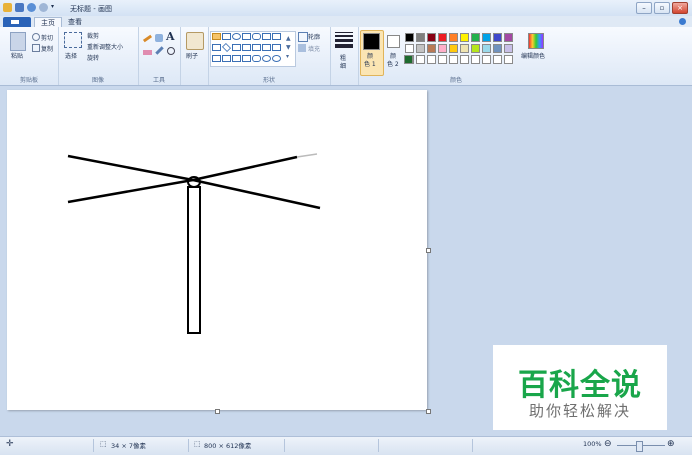  What do you see at coordinates (344, 56) in the screenshot?
I see `size-group: 粗 细` at bounding box center [344, 56].